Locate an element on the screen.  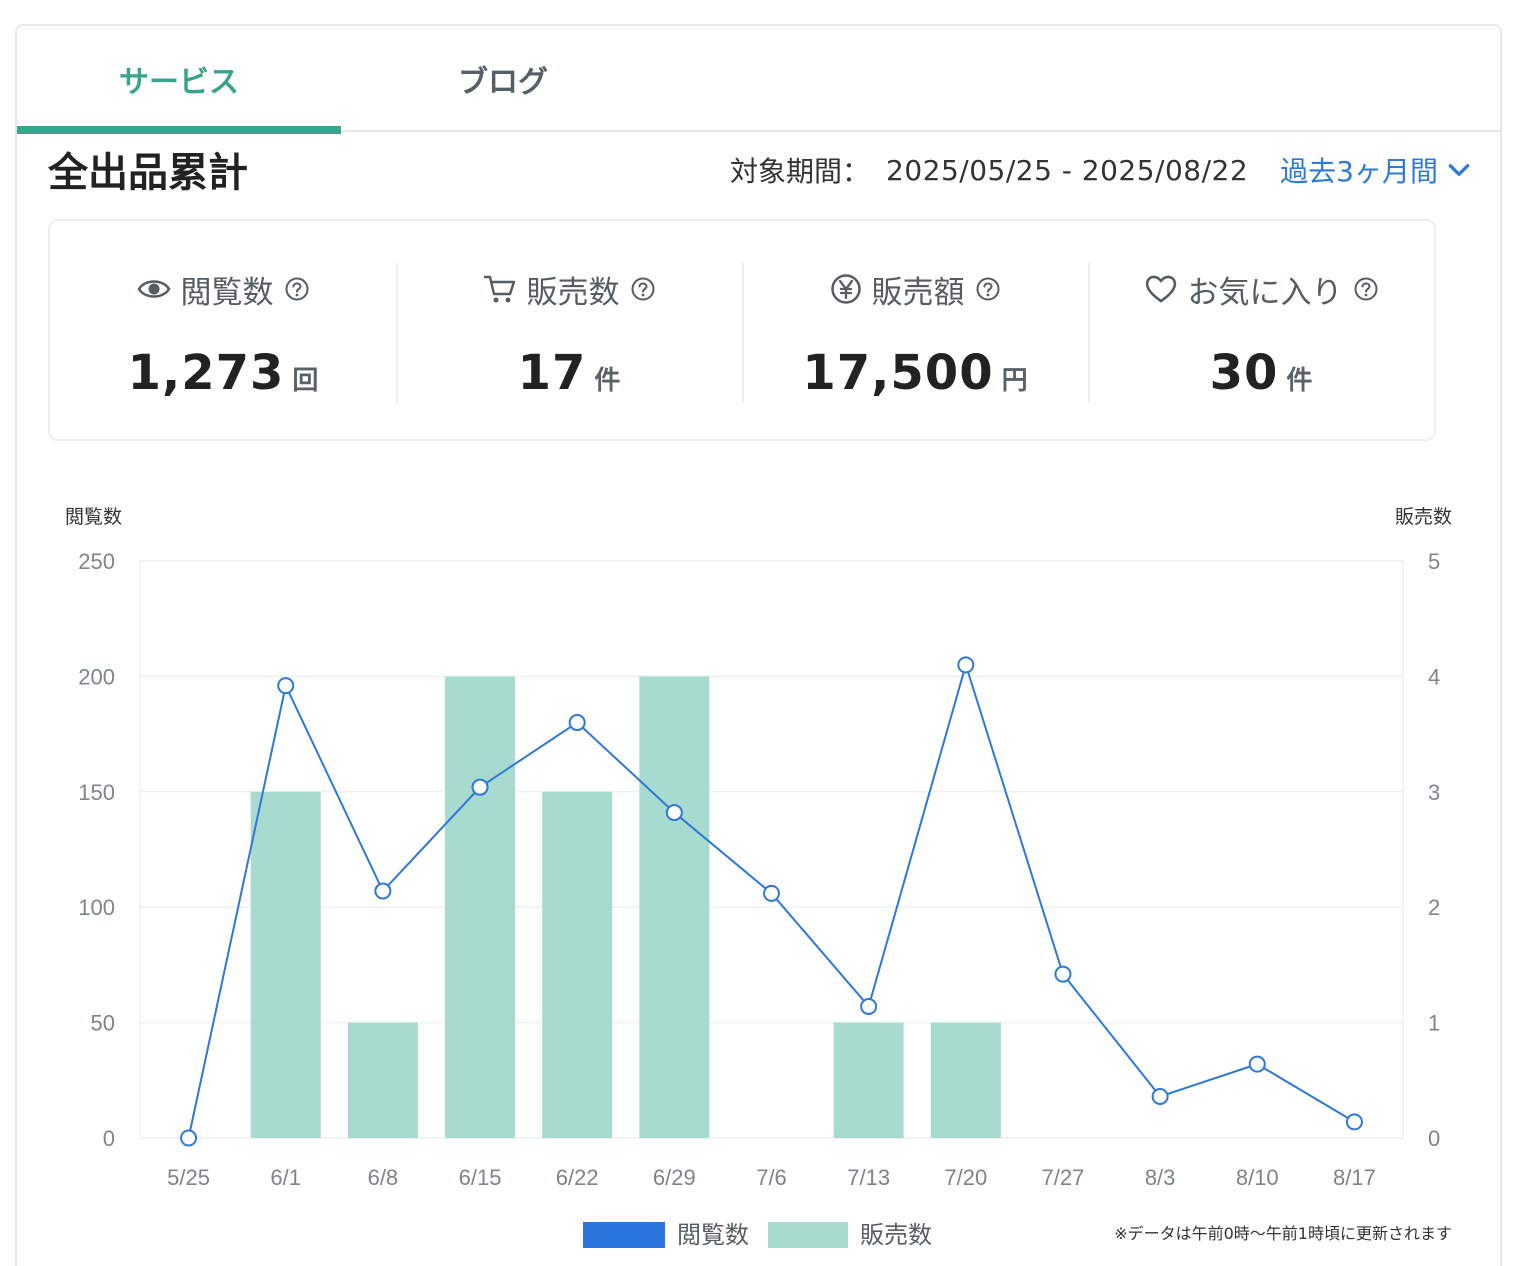
y-tick-left: 250 is located at coordinates (96, 561).